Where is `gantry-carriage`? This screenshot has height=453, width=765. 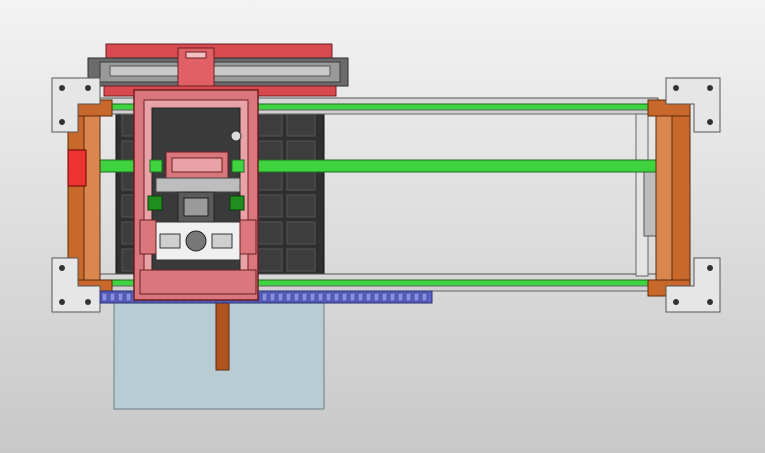
gantry-carriage is located at coordinates (196, 195).